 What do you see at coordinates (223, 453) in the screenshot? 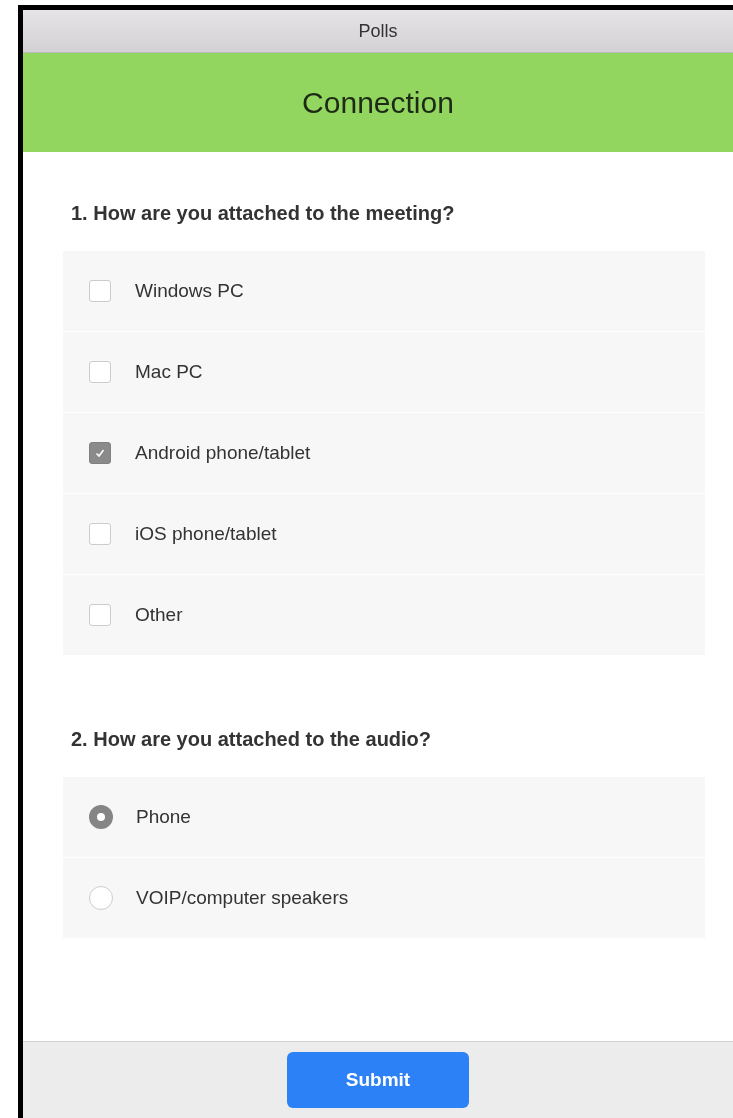
I see `option-label: Android phone/tablet` at bounding box center [223, 453].